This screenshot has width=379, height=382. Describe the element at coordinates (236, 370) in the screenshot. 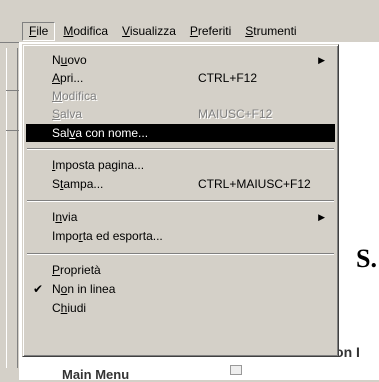

I see `main-menu-icon` at that location.